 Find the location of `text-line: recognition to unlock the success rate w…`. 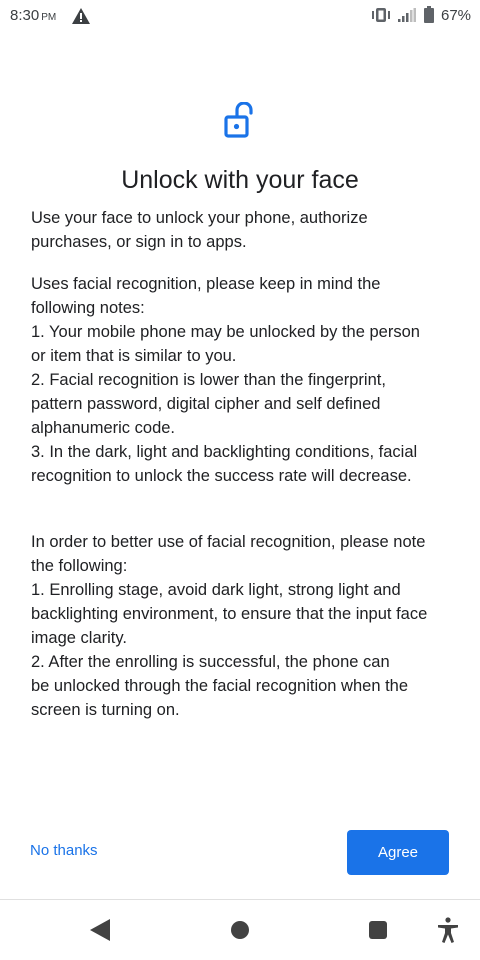

text-line: recognition to unlock the success rate w… is located at coordinates (221, 476).